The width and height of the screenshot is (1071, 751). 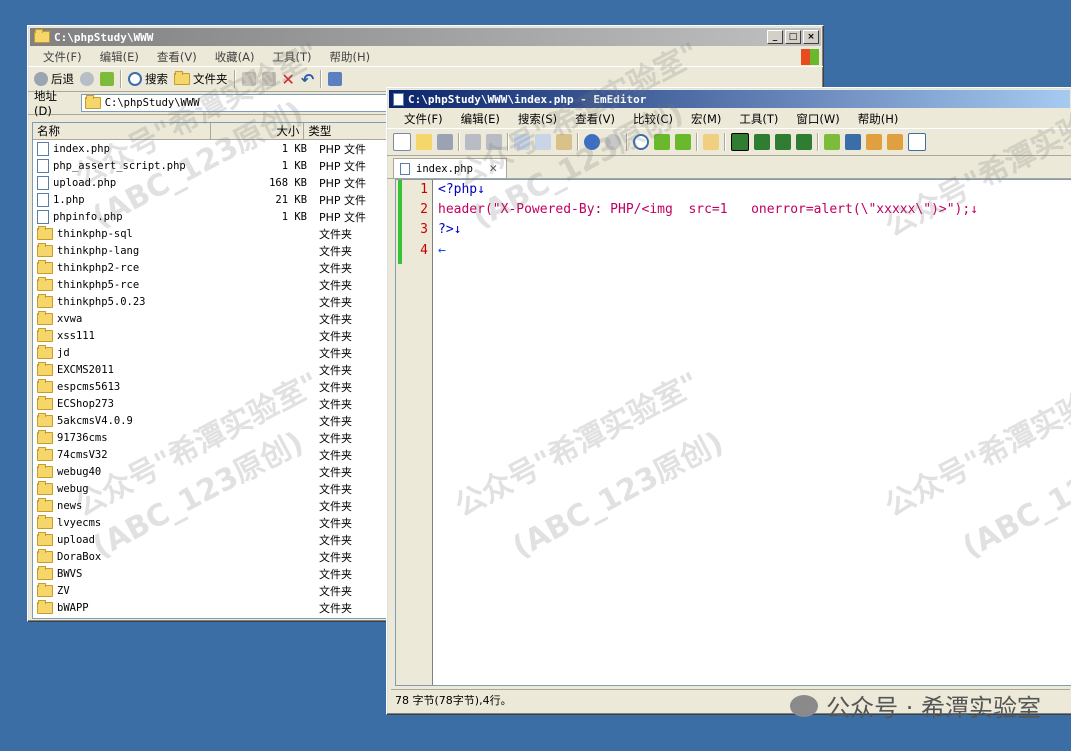 What do you see at coordinates (210, 369) in the screenshot?
I see `file-row: EXCMS2011 文件夹` at bounding box center [210, 369].